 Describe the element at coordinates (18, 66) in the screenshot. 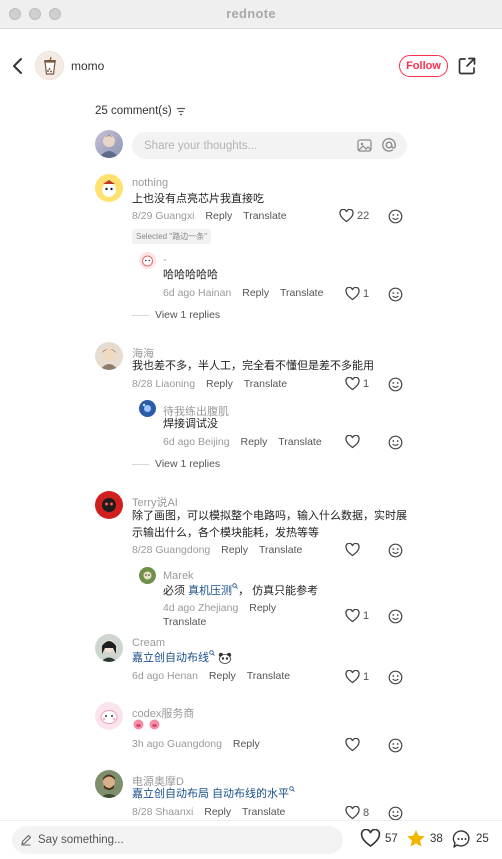

I see `back-button` at that location.